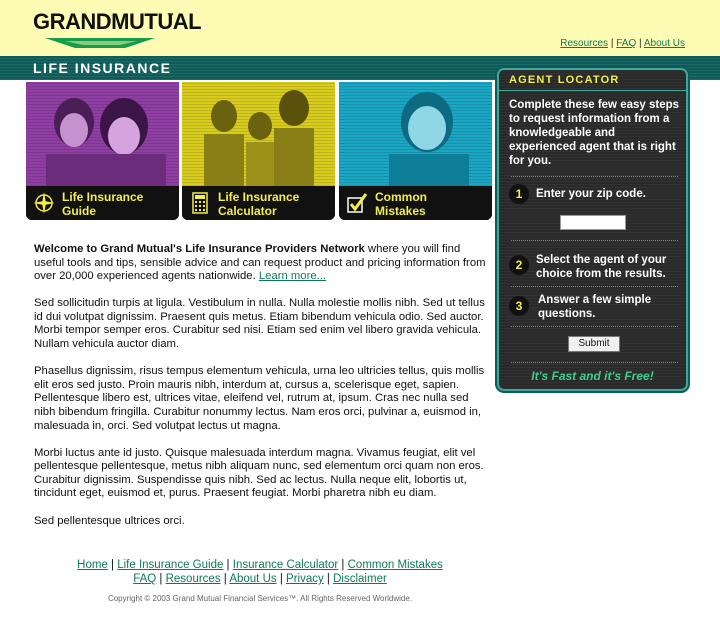 This screenshot has width=720, height=623. What do you see at coordinates (626, 43) in the screenshot?
I see `top-link-faq: FAQ` at bounding box center [626, 43].